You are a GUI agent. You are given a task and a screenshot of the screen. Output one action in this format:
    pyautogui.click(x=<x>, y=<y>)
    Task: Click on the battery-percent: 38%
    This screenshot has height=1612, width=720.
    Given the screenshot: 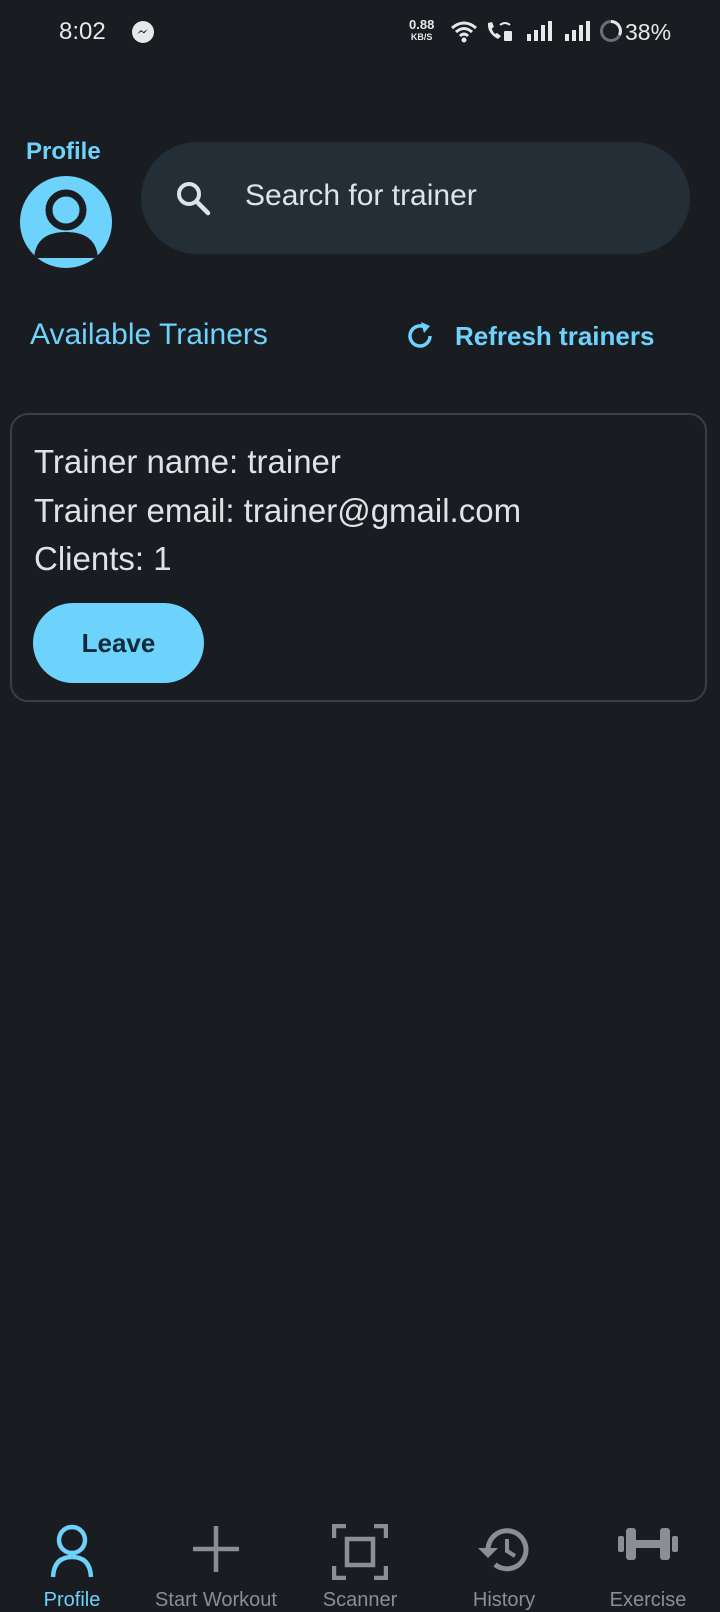 What is the action you would take?
    pyautogui.click(x=648, y=32)
    